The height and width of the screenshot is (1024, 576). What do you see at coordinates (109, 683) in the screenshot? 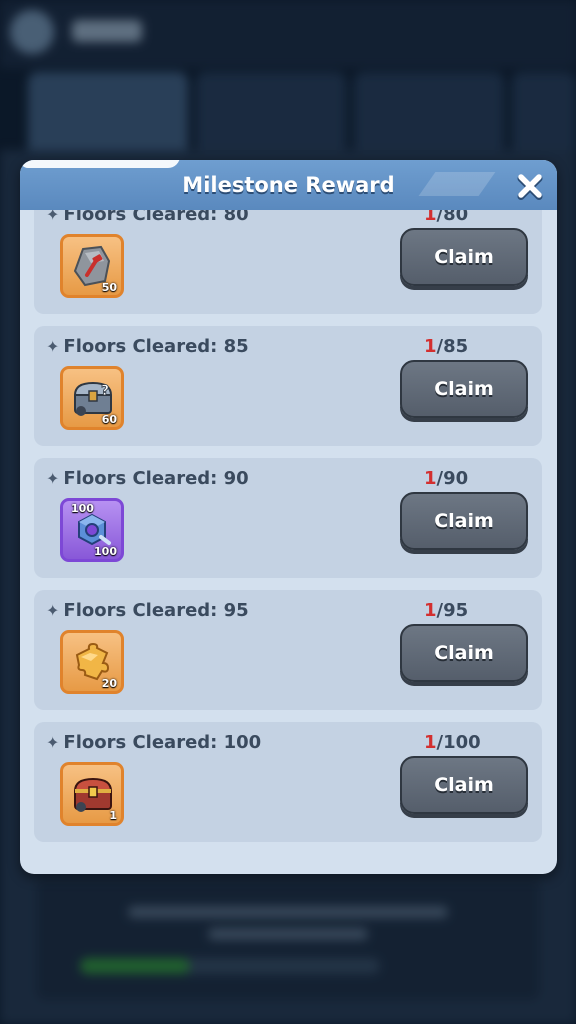
I see `reward-quantity: 20` at bounding box center [109, 683].